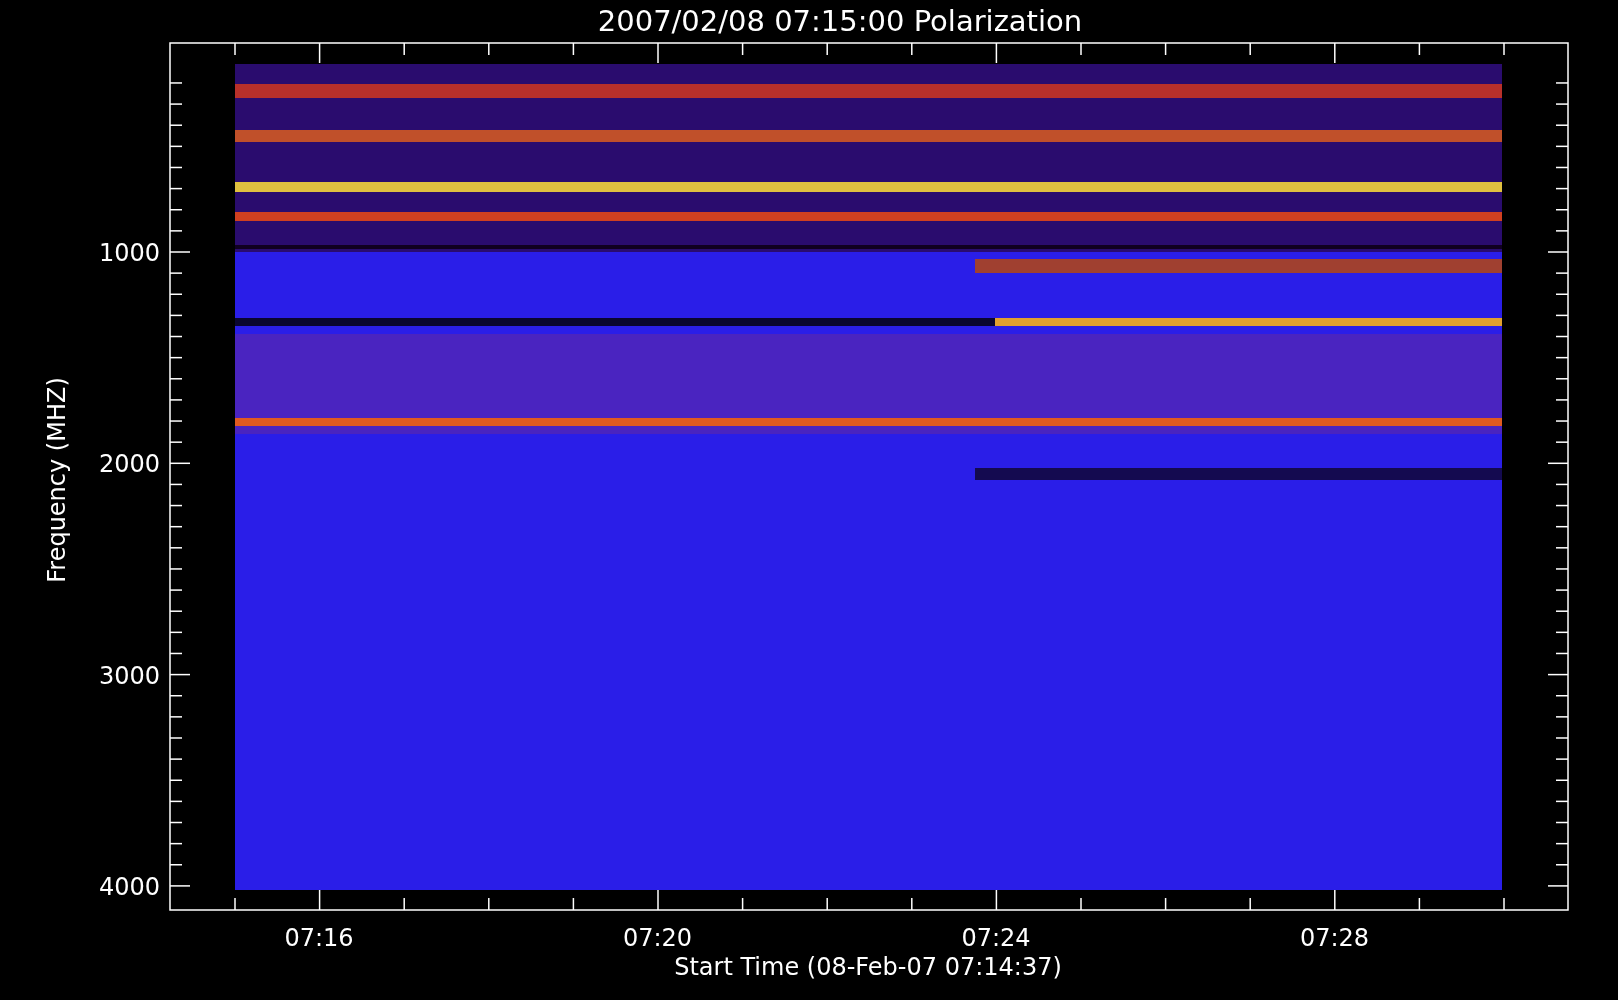  What do you see at coordinates (1334, 938) in the screenshot?
I see `tick-label: 07:28` at bounding box center [1334, 938].